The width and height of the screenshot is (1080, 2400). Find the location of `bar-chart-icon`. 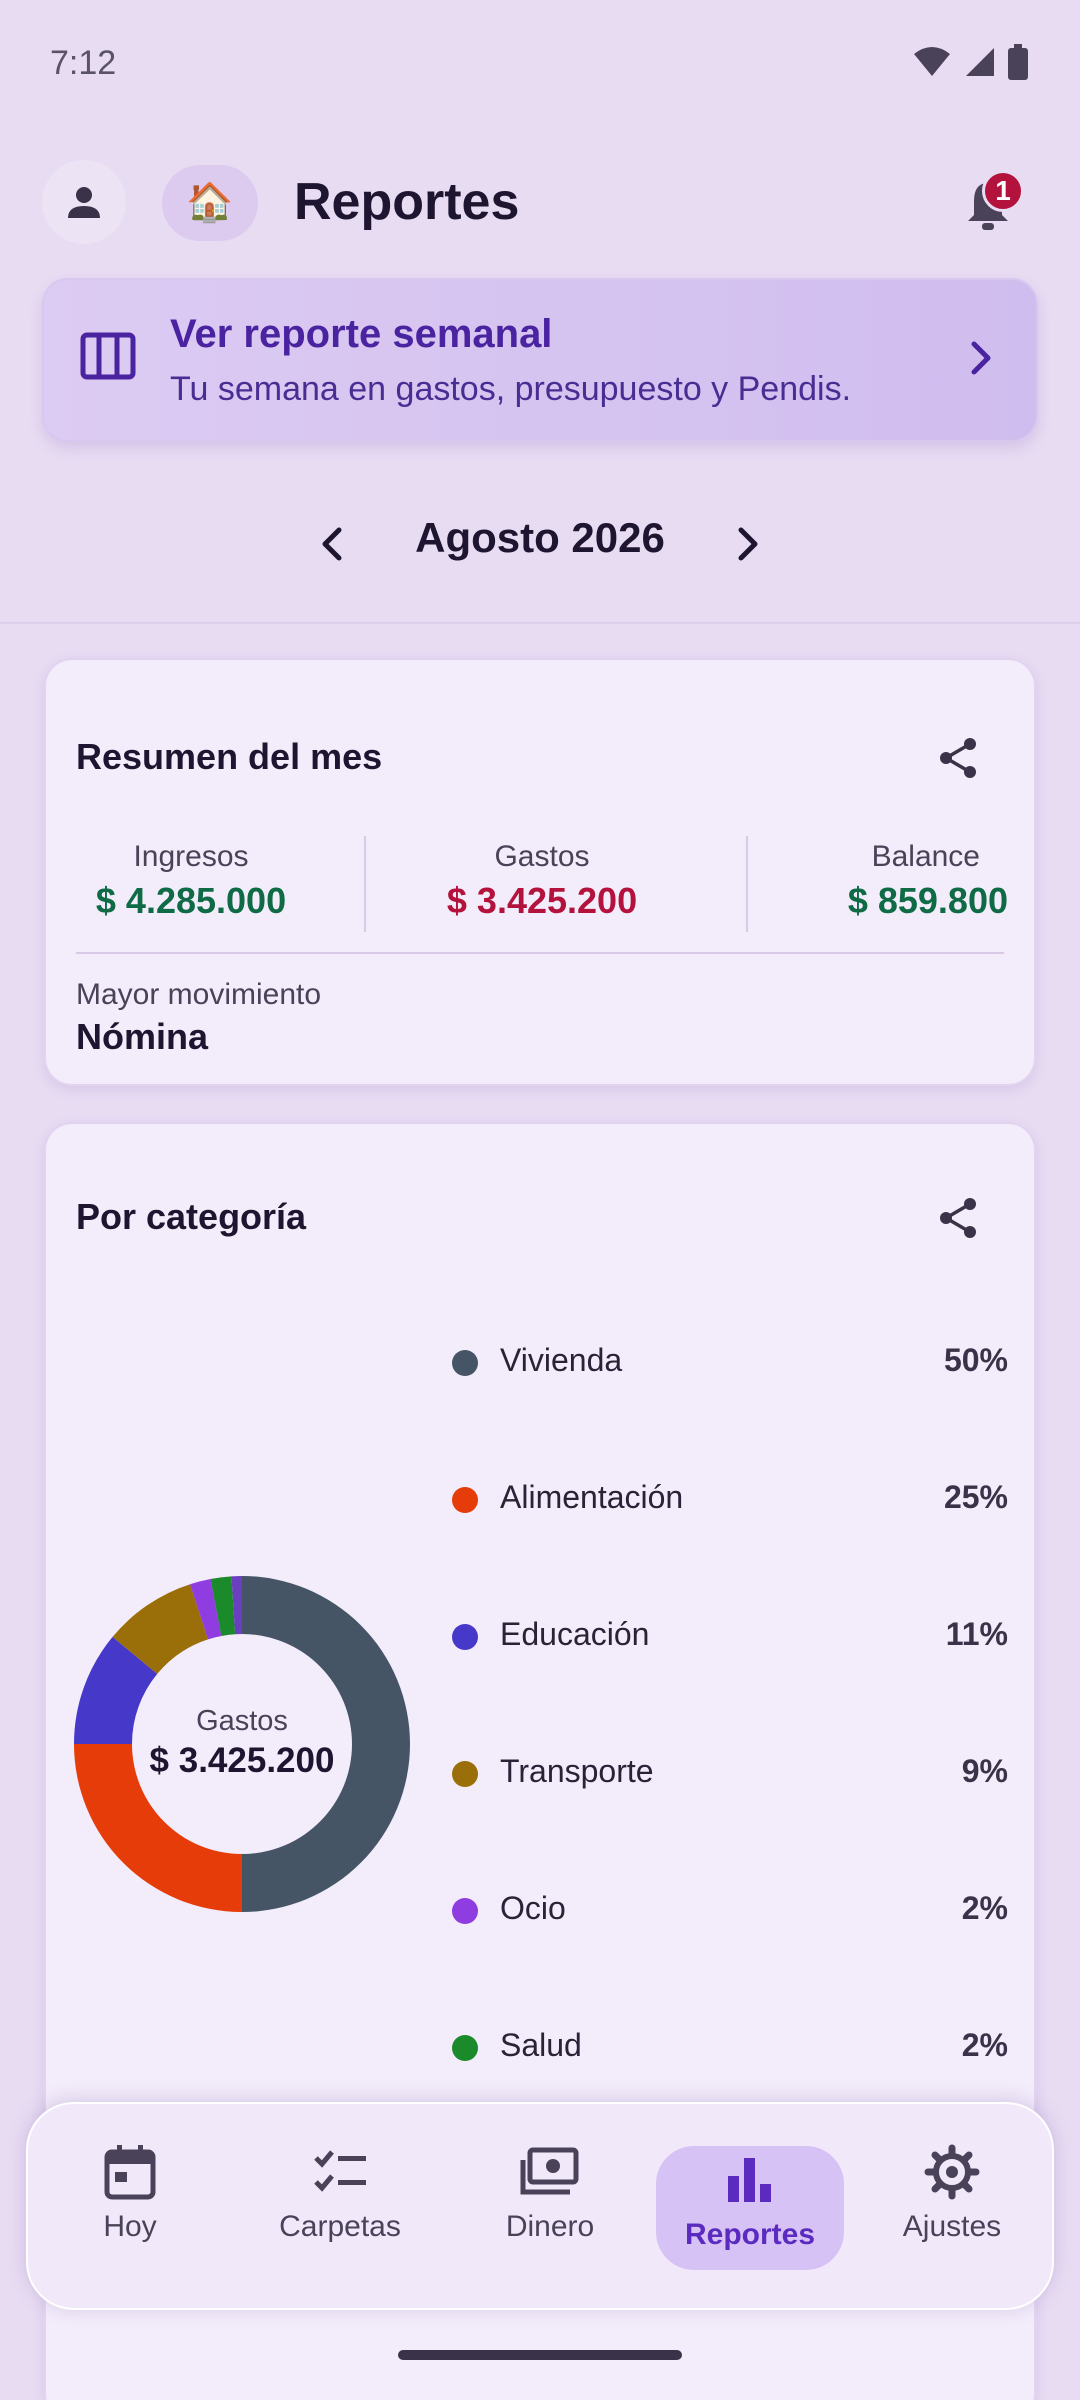

bar-chart-icon is located at coordinates (749, 2180).